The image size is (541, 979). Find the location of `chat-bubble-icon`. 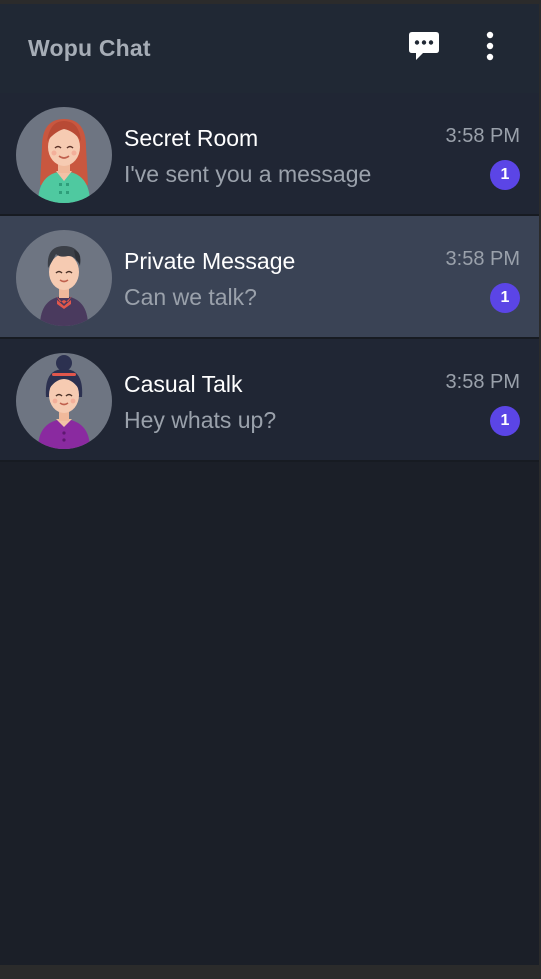

chat-bubble-icon is located at coordinates (424, 48).